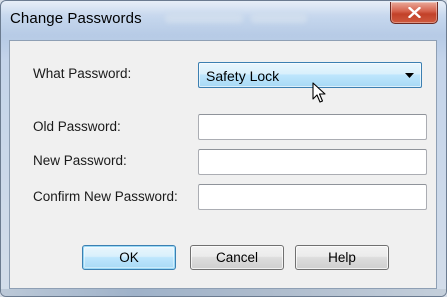 The width and height of the screenshot is (447, 297). Describe the element at coordinates (82, 73) in the screenshot. I see `what-password-label: What Password:` at that location.